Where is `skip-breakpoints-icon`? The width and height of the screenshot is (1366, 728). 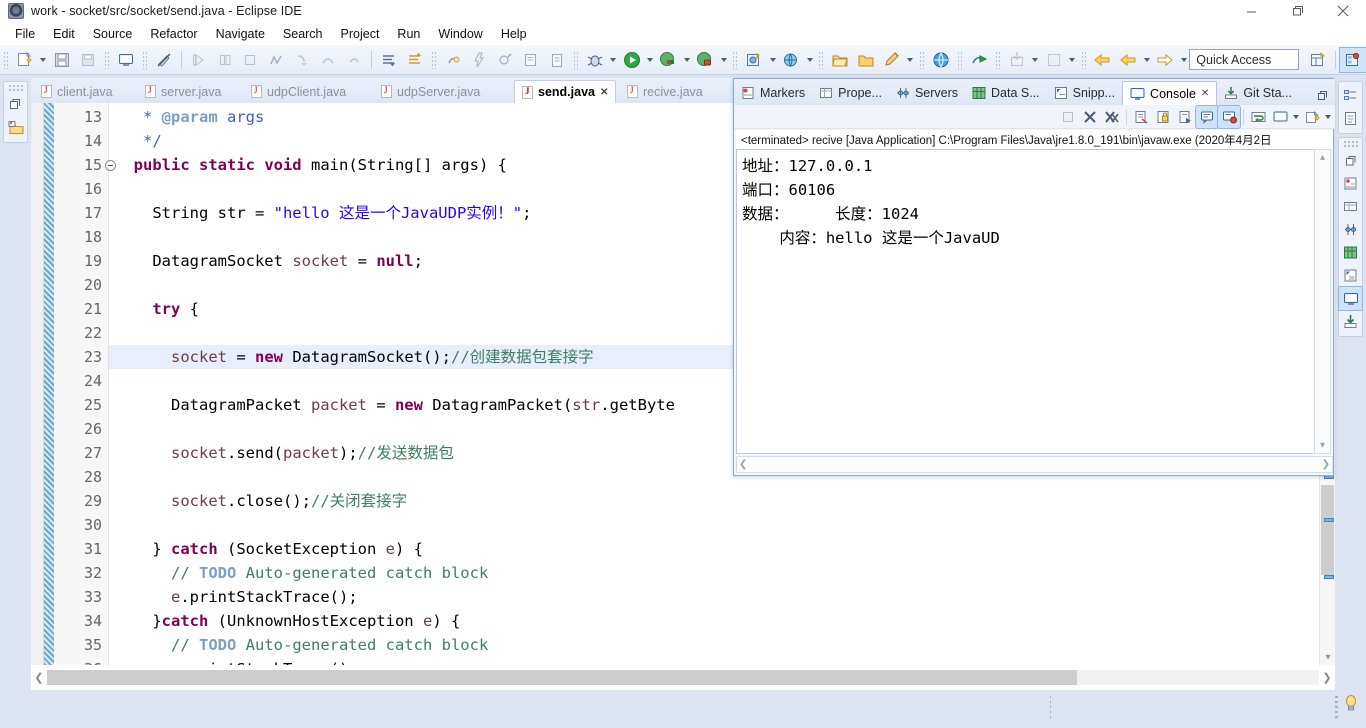 skip-breakpoints-icon is located at coordinates (276, 60).